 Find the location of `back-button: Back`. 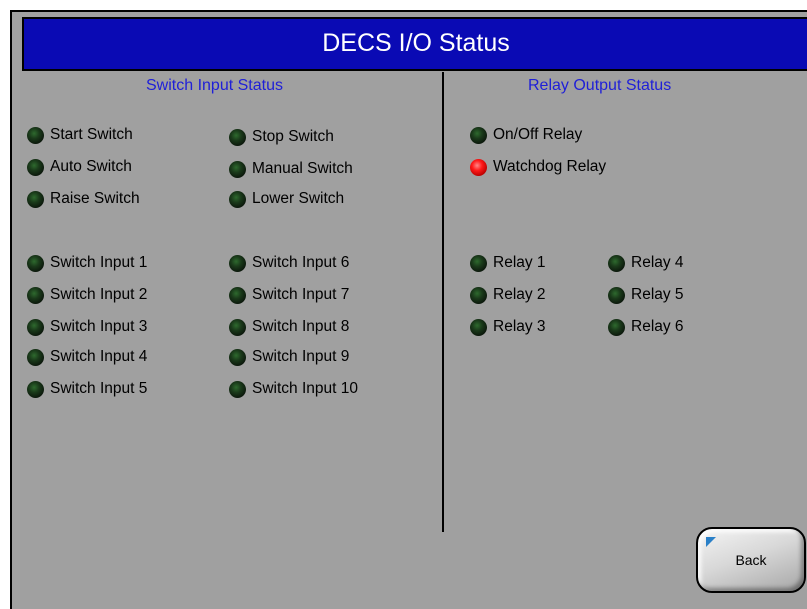

back-button: Back is located at coordinates (751, 560).